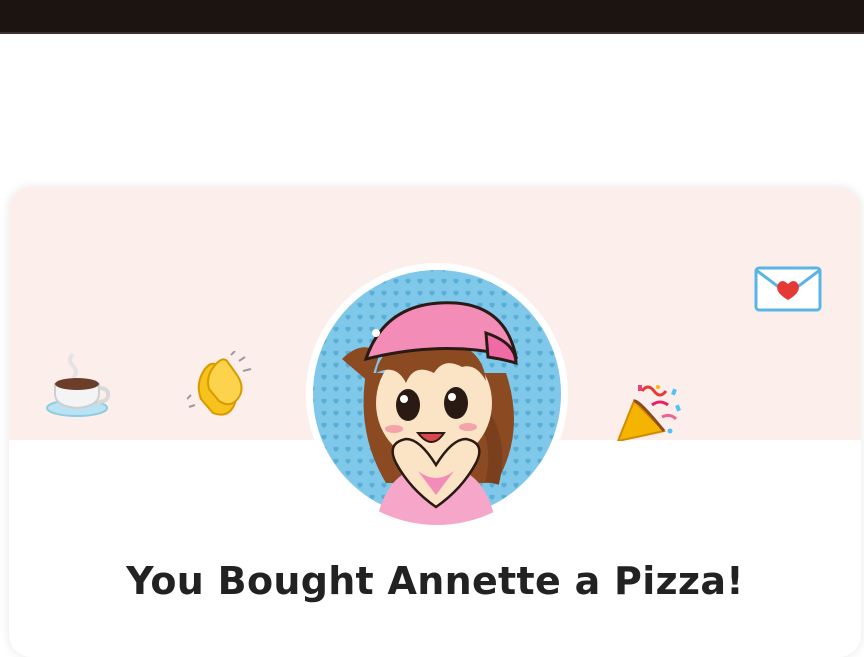 Image resolution: width=864 pixels, height=657 pixels. What do you see at coordinates (432, 17) in the screenshot?
I see `top-navigation-bar` at bounding box center [432, 17].